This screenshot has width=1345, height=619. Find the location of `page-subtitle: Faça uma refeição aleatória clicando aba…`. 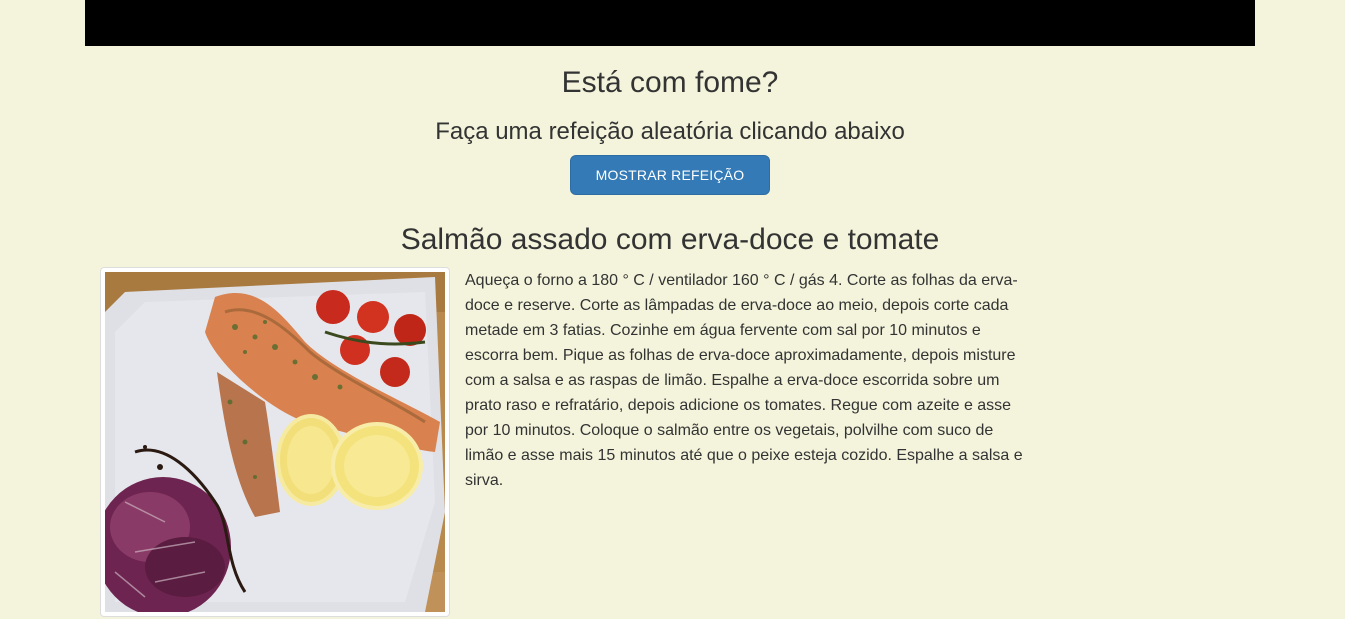

page-subtitle: Faça uma refeição aleatória clicando aba… is located at coordinates (670, 131).